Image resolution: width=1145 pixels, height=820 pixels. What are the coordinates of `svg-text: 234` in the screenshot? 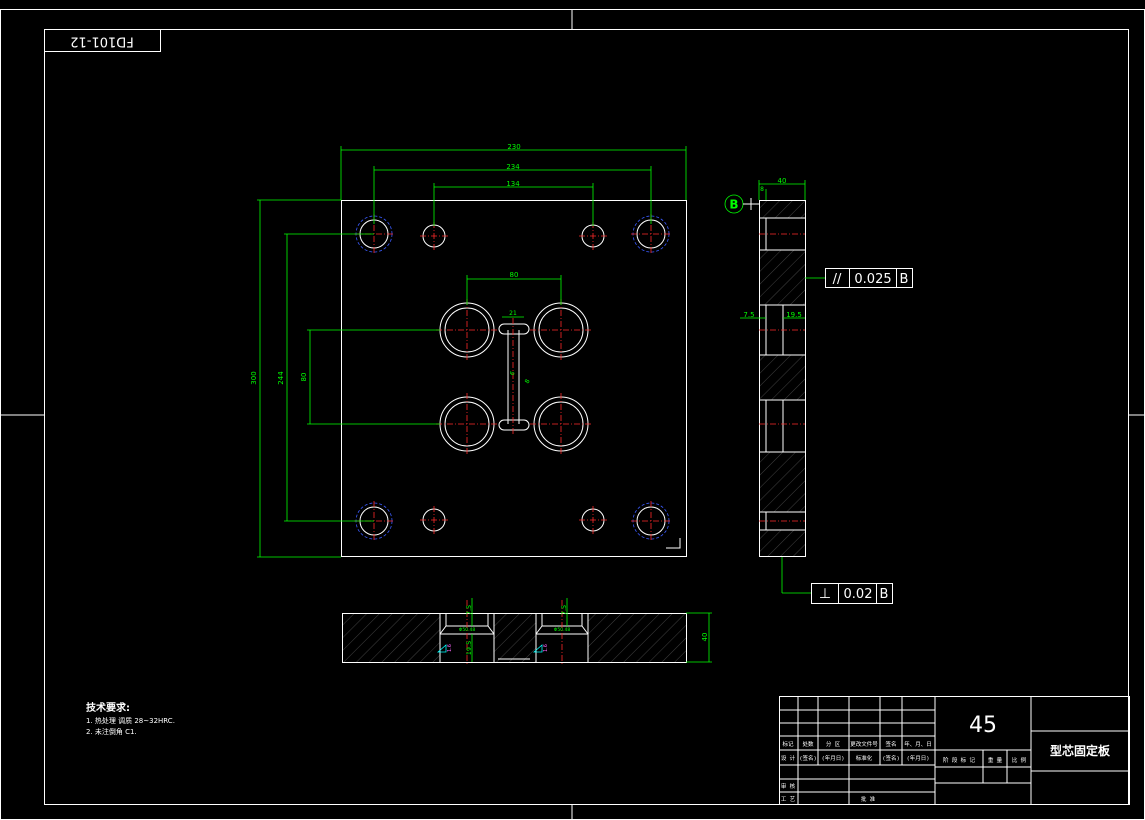 It's located at (513, 167).